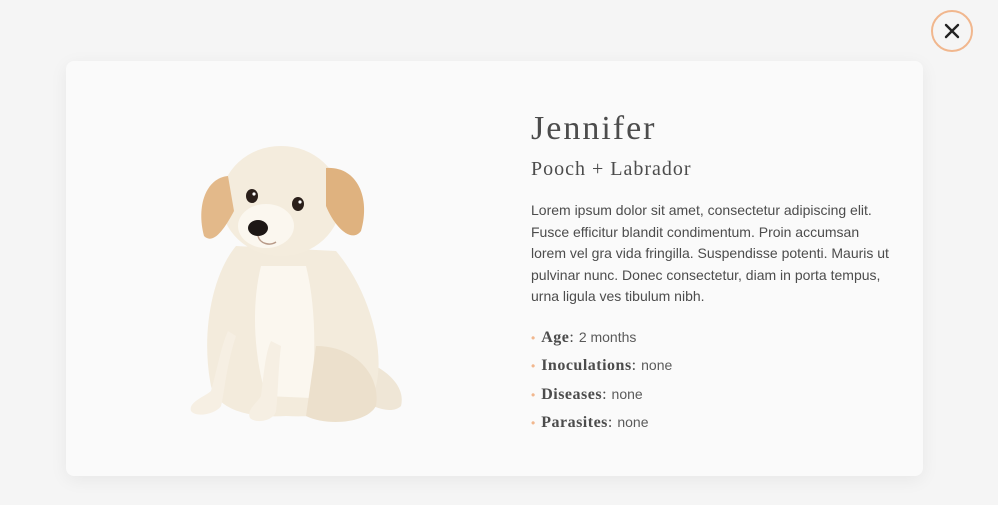 The image size is (998, 505). Describe the element at coordinates (713, 395) in the screenshot. I see `fact-item-diseases: • Diseases: none` at that location.